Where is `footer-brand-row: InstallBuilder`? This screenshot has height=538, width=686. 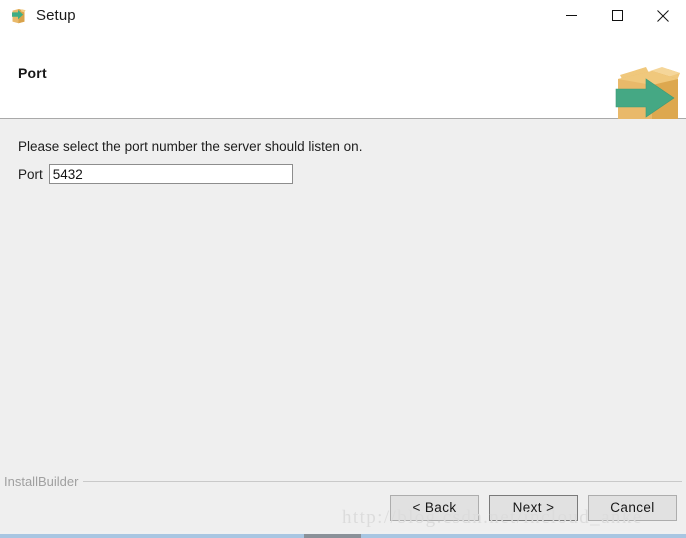 footer-brand-row: InstallBuilder is located at coordinates (343, 481).